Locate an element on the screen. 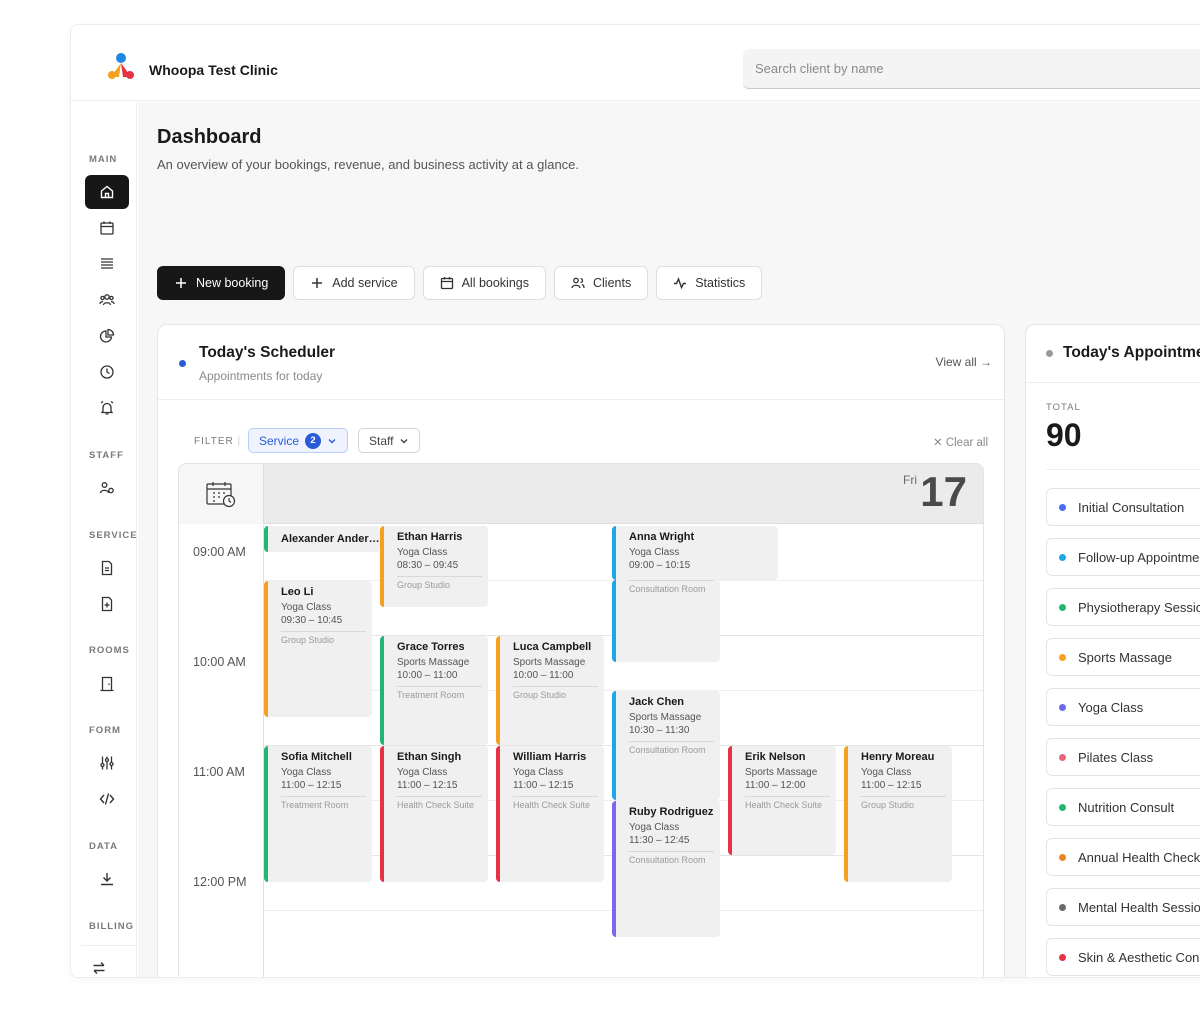 The width and height of the screenshot is (1200, 1020). day-name: Fri is located at coordinates (910, 480).